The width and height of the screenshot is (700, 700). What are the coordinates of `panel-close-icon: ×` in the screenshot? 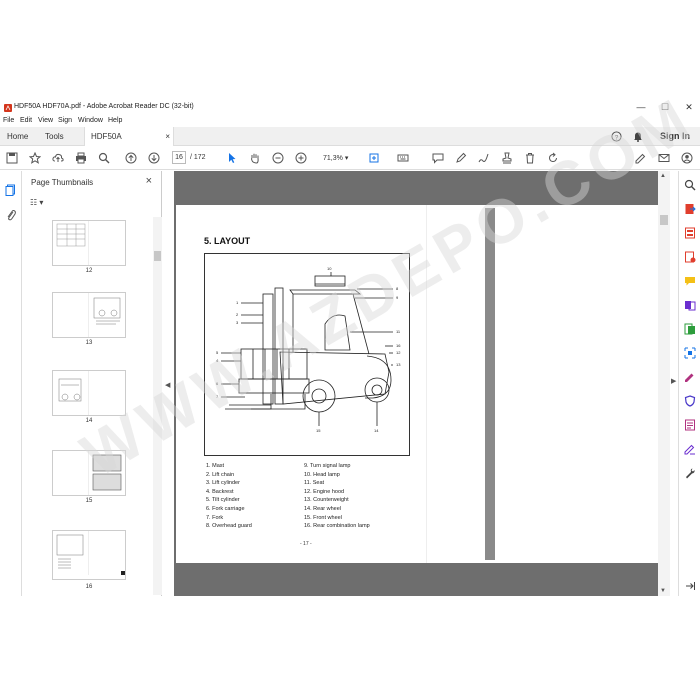 It's located at (149, 181).